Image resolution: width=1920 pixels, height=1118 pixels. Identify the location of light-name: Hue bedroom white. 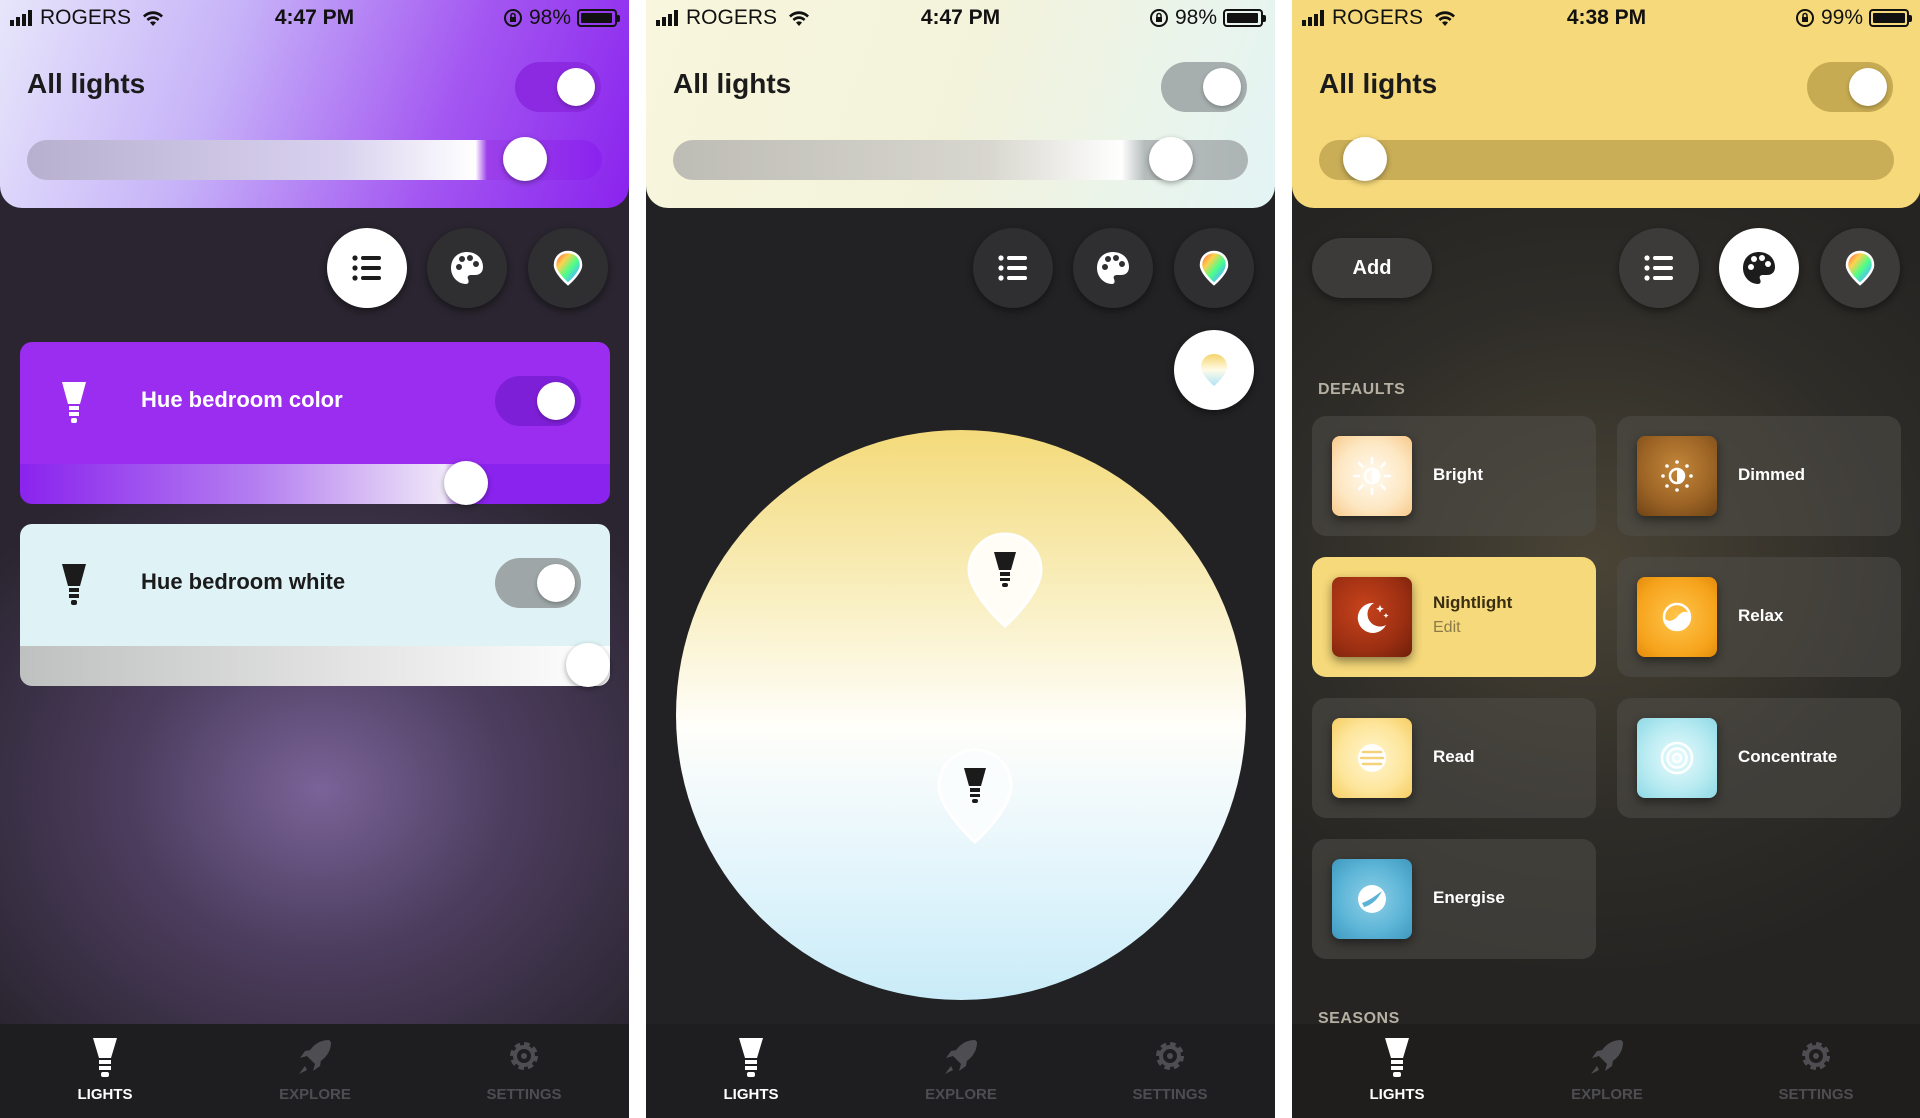
(243, 581).